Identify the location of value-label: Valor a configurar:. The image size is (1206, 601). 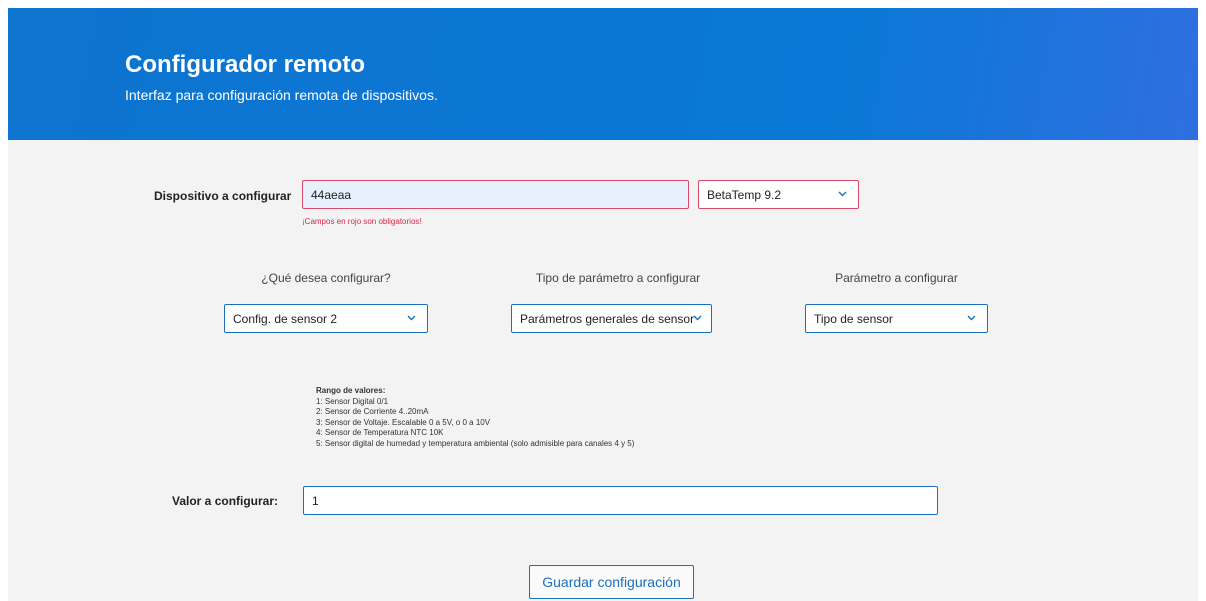
(225, 501).